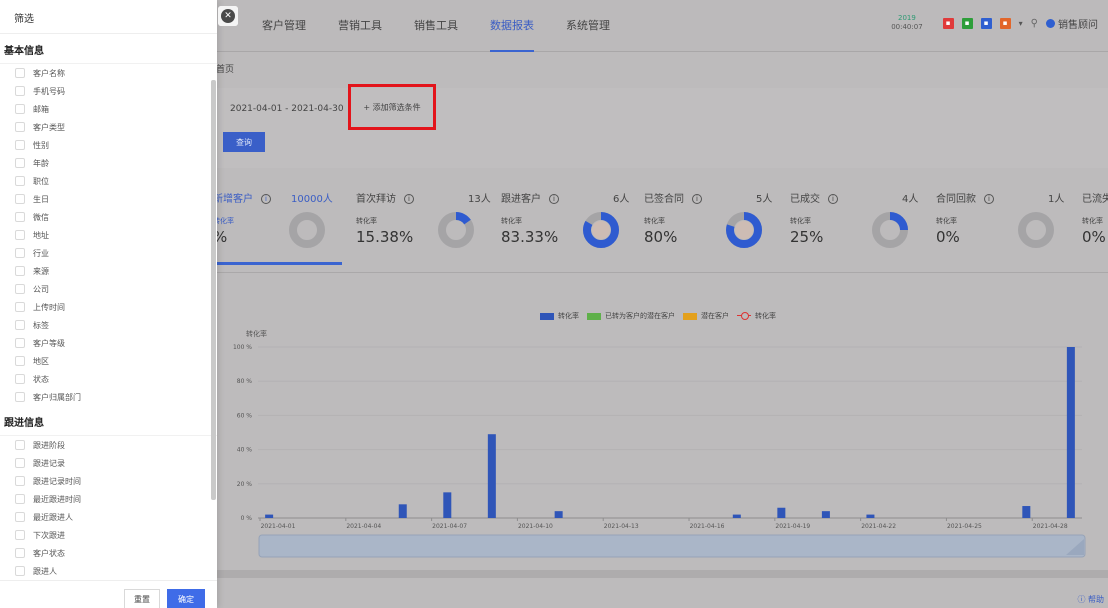 The image size is (1108, 608). I want to click on stat-card: 跟进客户 i 6人 转化率 83.33%, so click(573, 224).